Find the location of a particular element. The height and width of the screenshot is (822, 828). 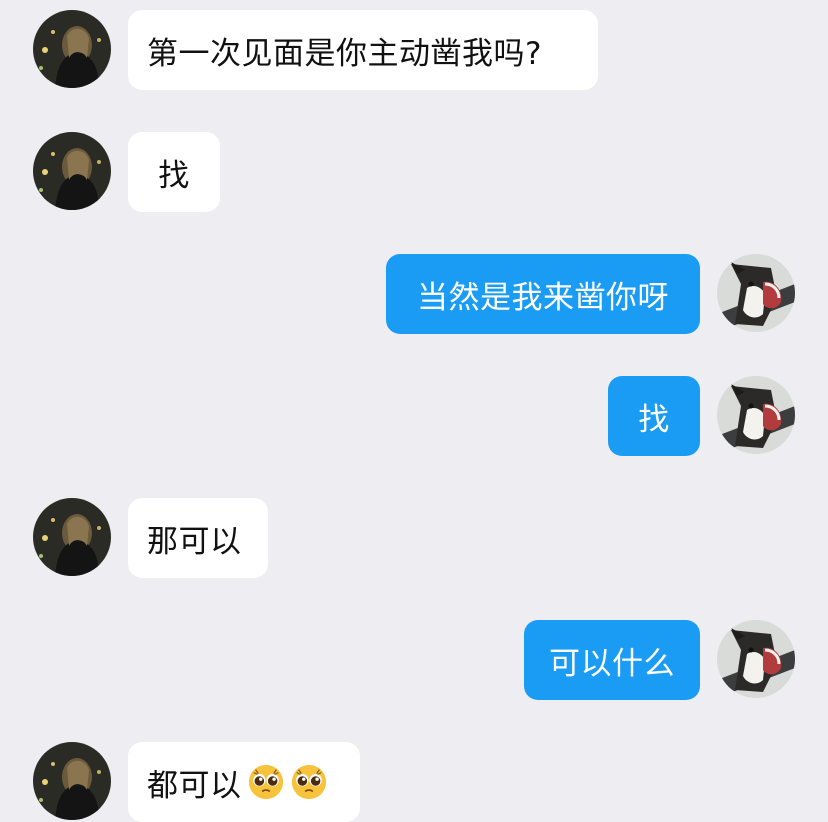

message-bubble-sent: 找 is located at coordinates (654, 416).